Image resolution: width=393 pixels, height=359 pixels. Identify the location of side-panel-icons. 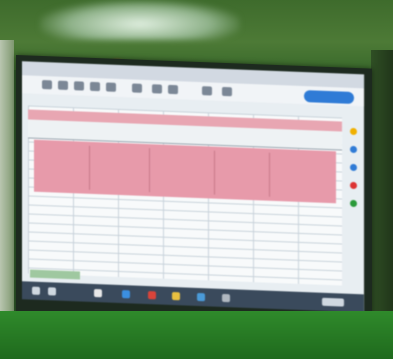
(354, 200).